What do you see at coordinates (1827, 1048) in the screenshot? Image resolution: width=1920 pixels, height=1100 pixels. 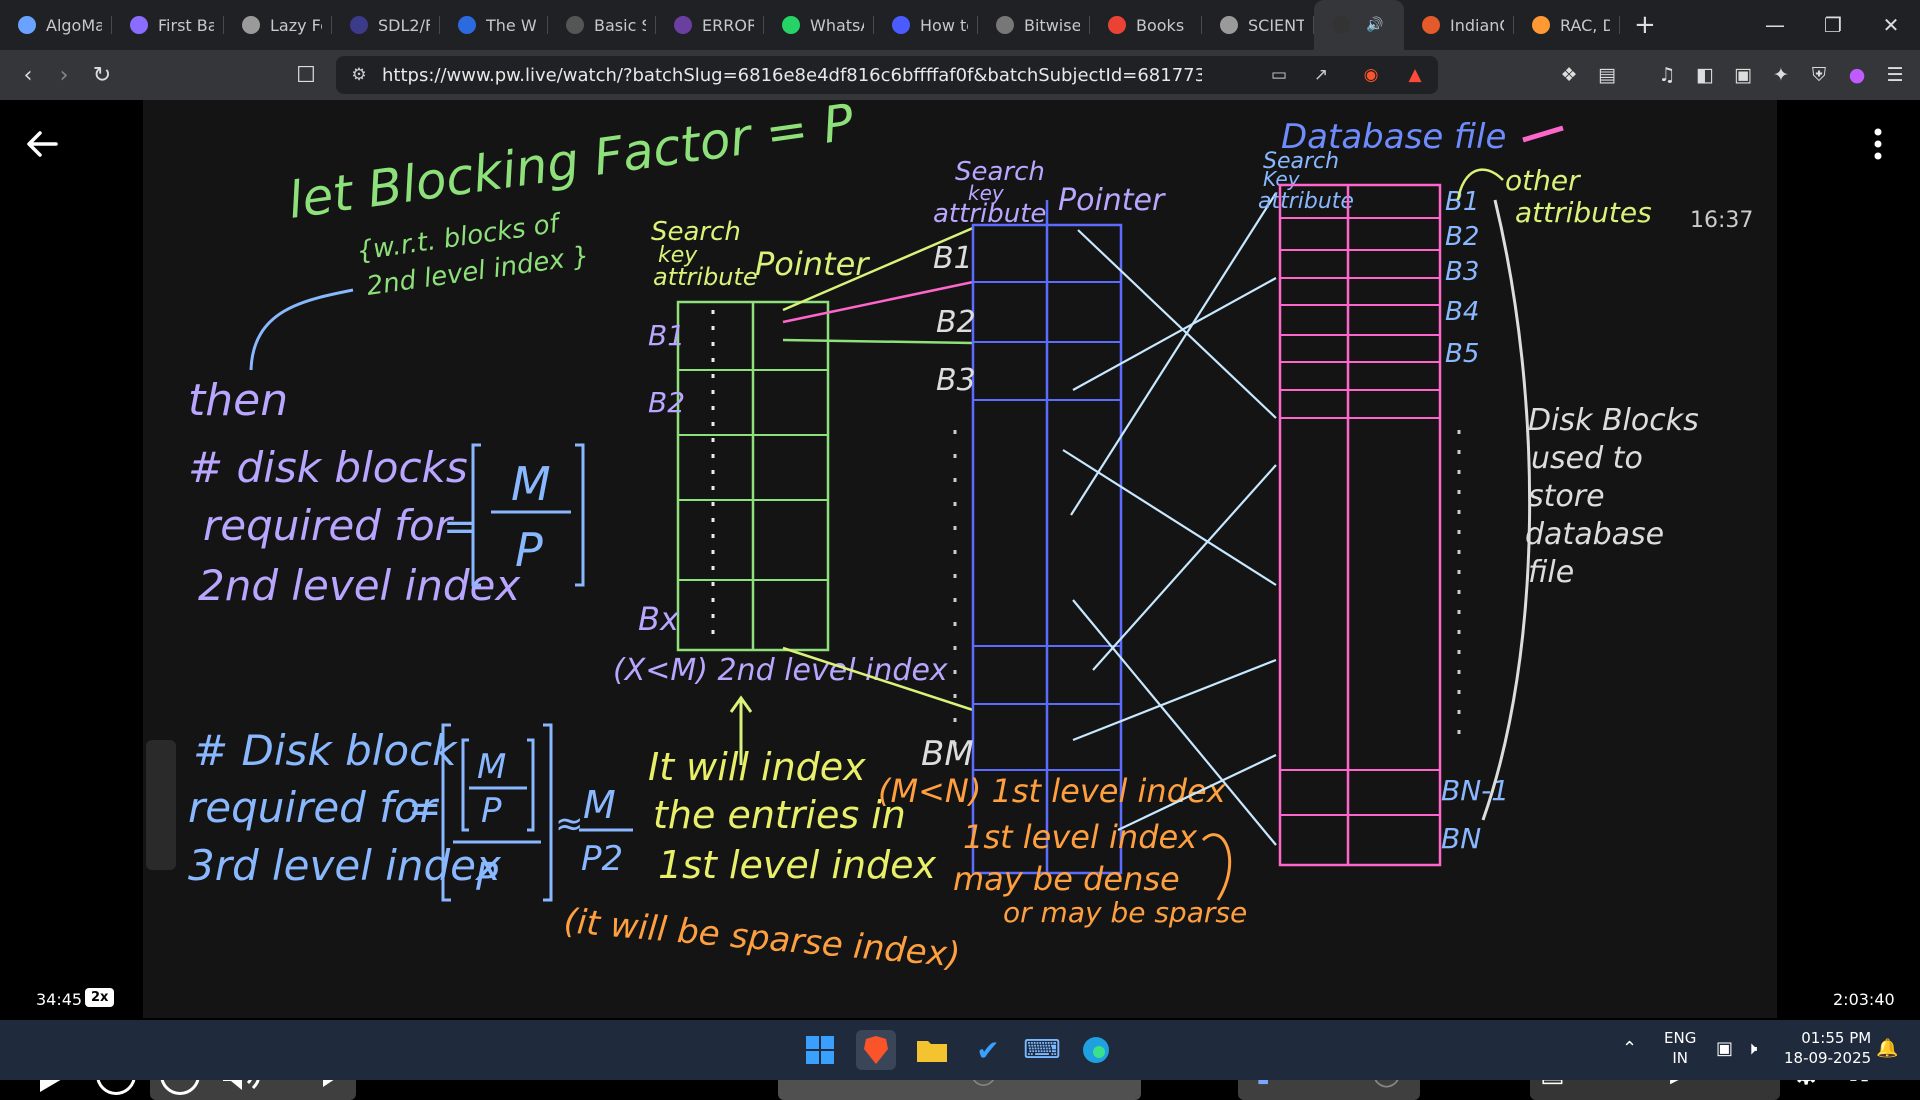 I see `system-clock: 01:55 PM 18-09-2025` at bounding box center [1827, 1048].